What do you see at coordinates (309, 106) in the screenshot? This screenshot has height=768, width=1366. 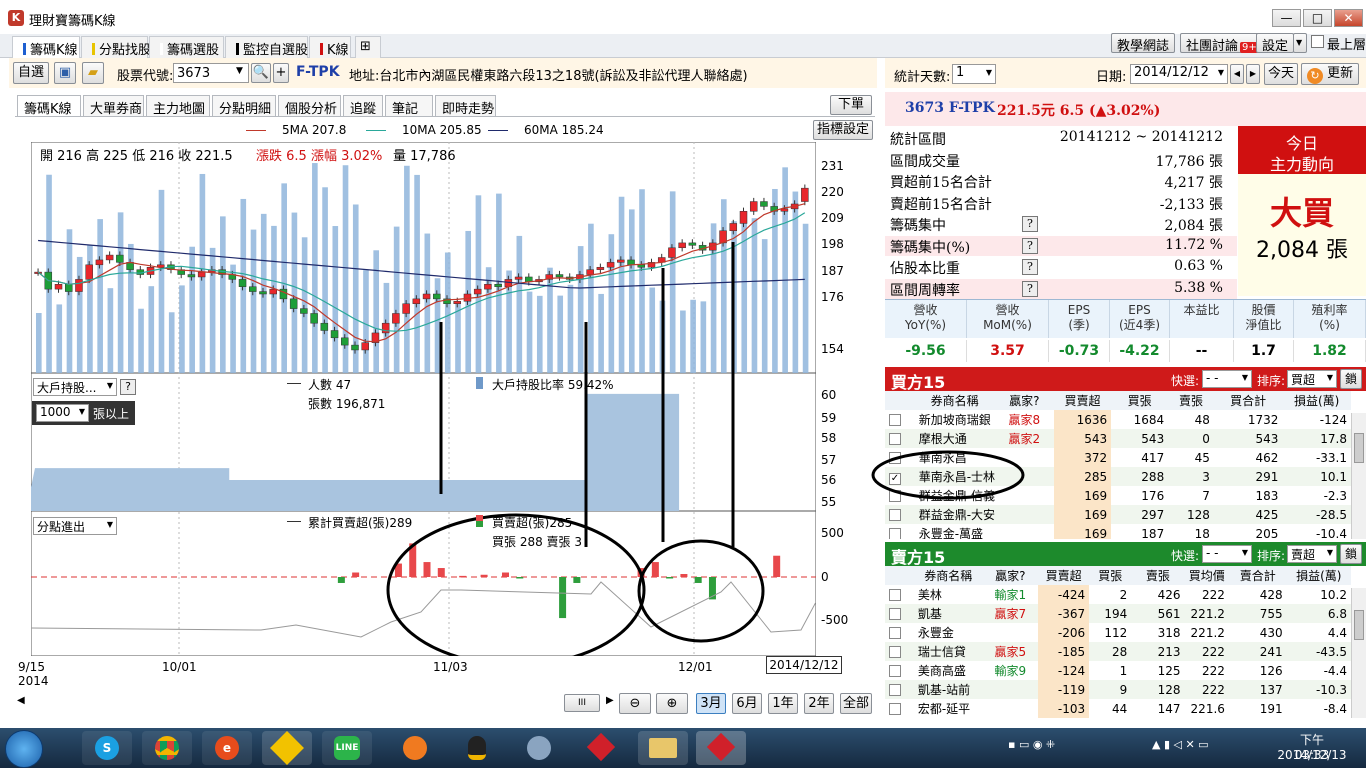 I see `sub-tab-4: 個股分析` at bounding box center [309, 106].